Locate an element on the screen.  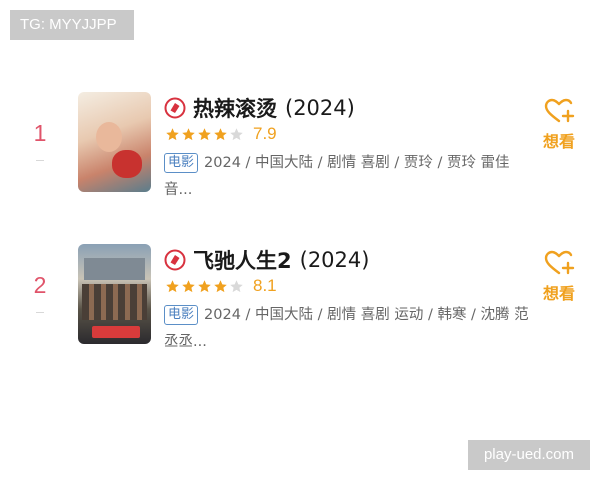
movie-title: 飞驰人生2 is located at coordinates (242, 261).